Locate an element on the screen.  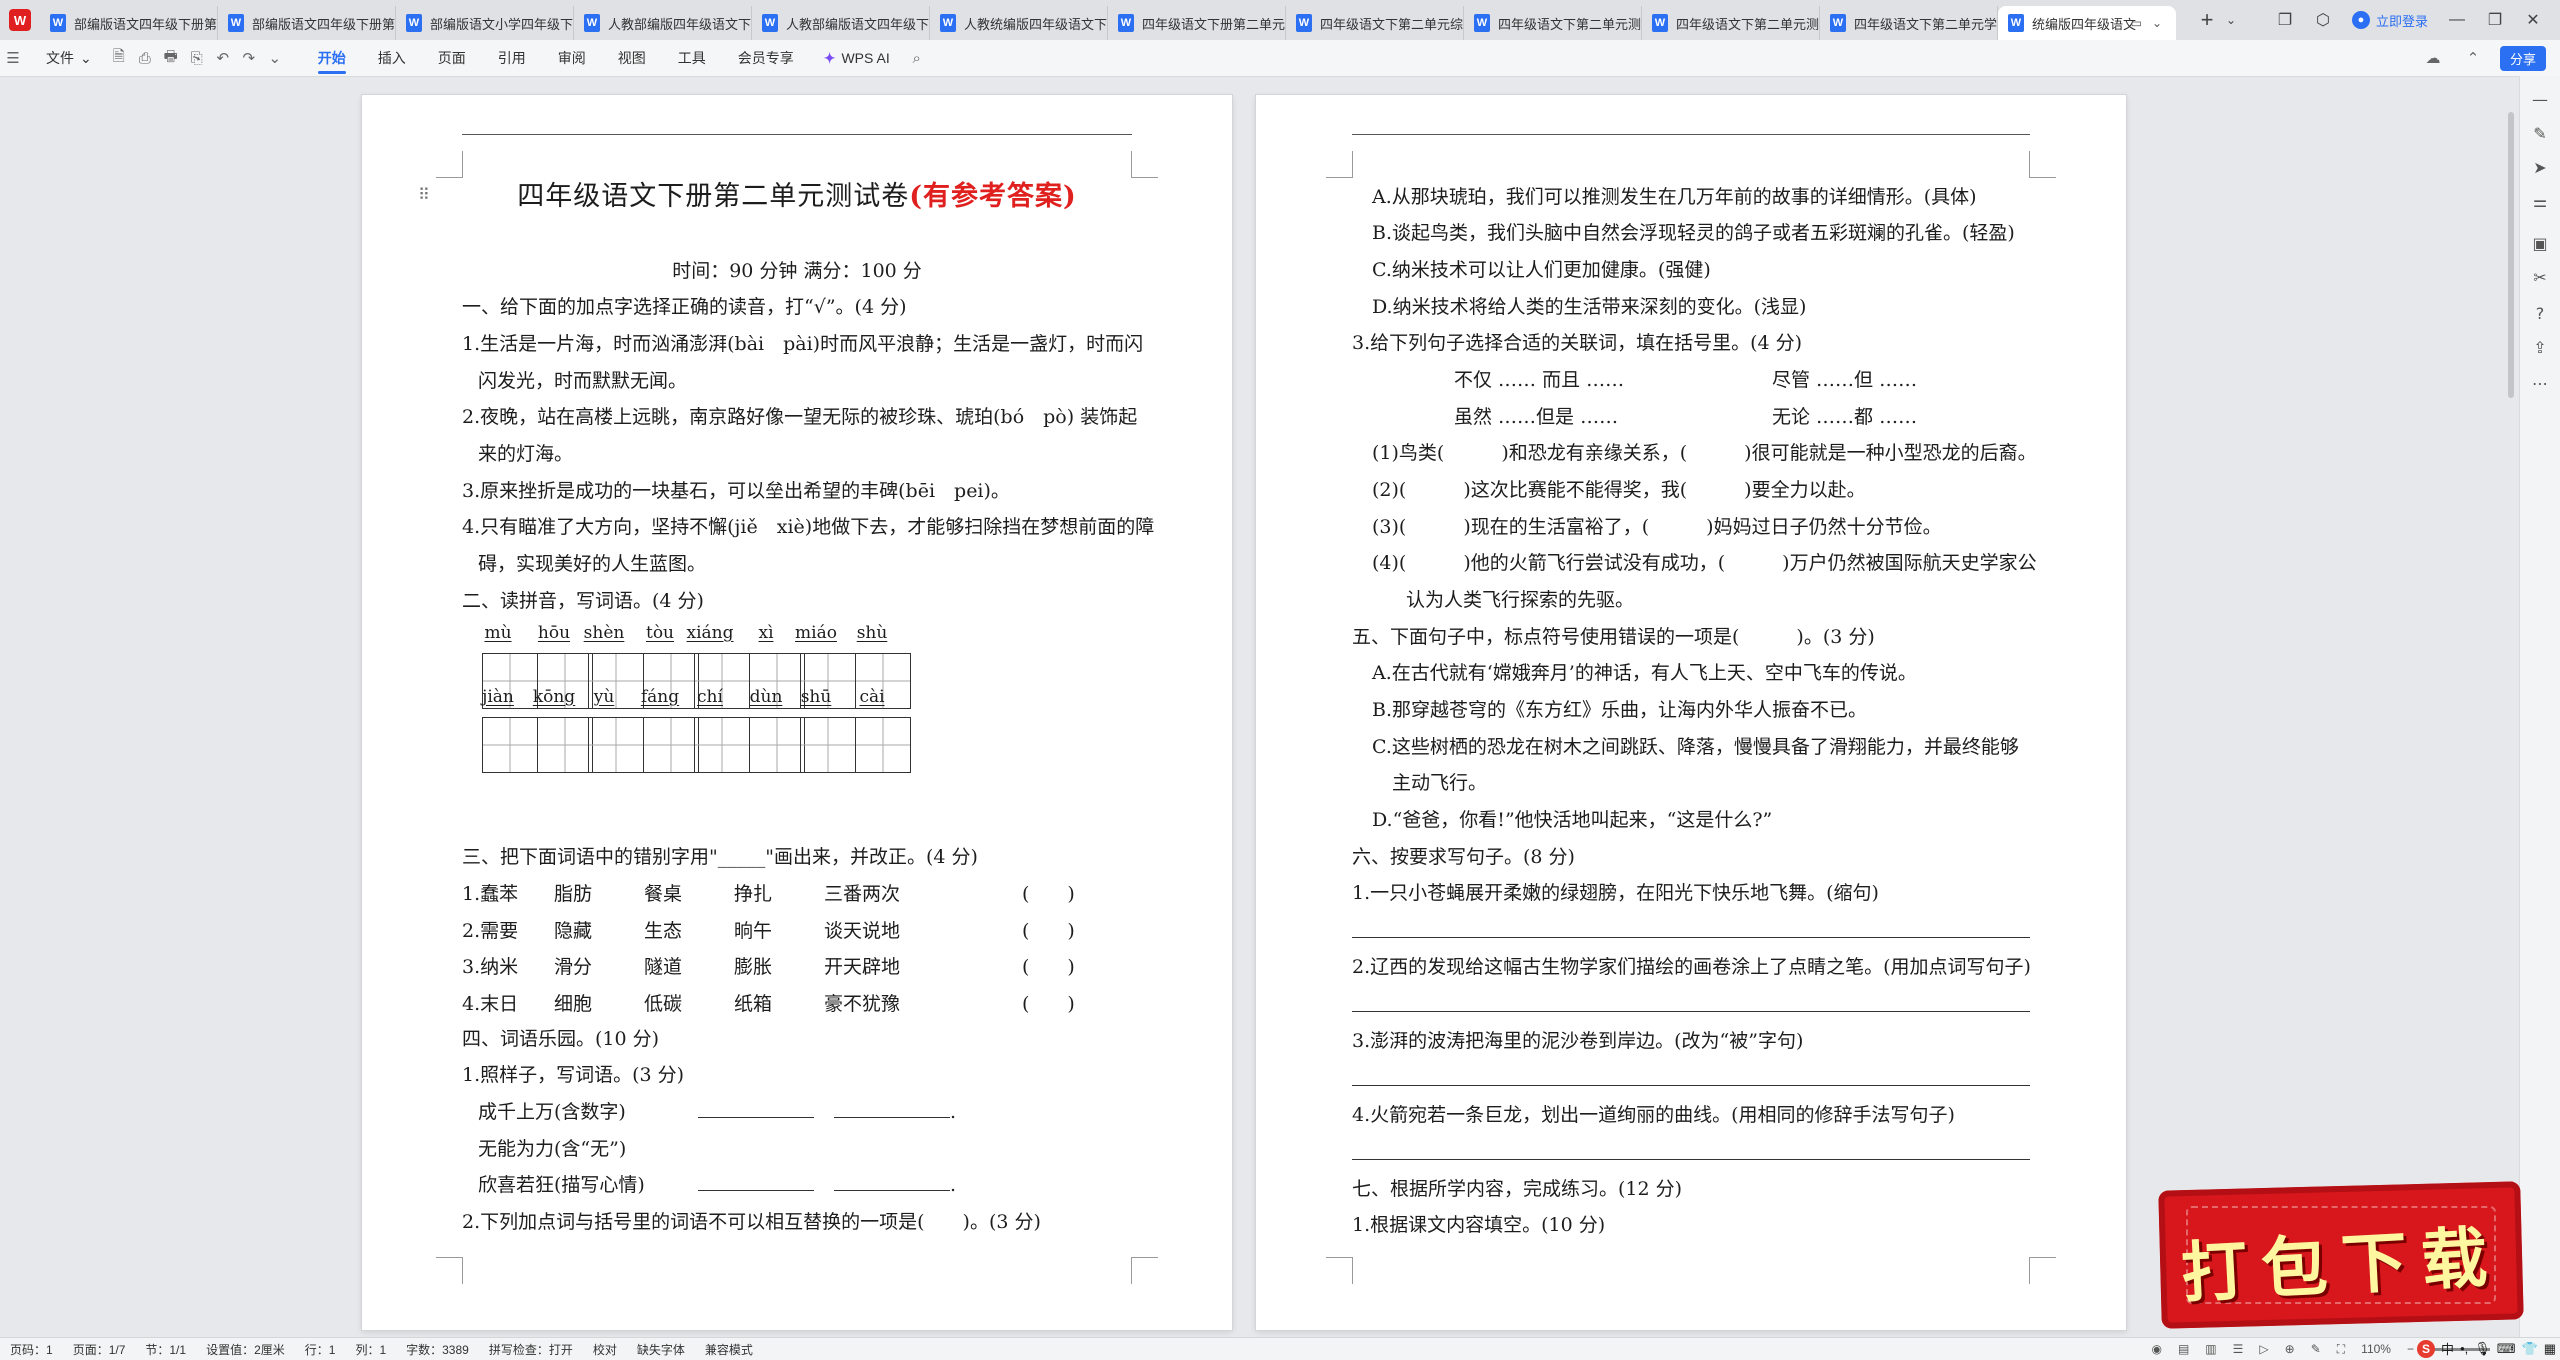
sogou-icon: S is located at coordinates (2426, 1348).